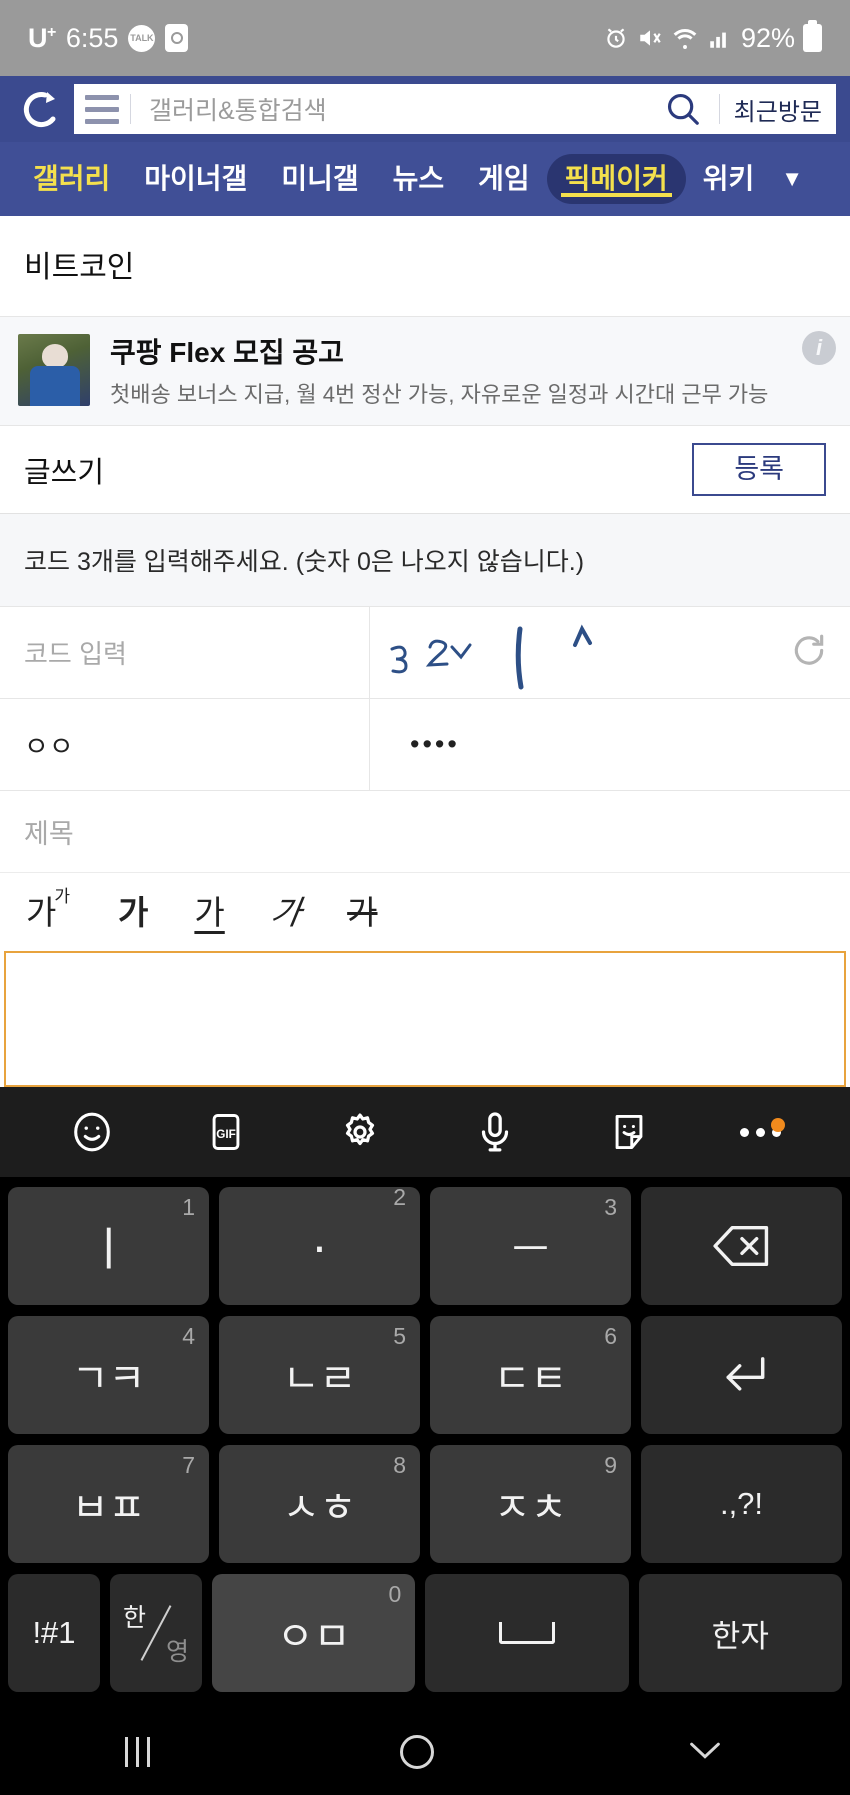 The width and height of the screenshot is (850, 1795). Describe the element at coordinates (399, 1465) in the screenshot. I see `key-number: 8` at that location.